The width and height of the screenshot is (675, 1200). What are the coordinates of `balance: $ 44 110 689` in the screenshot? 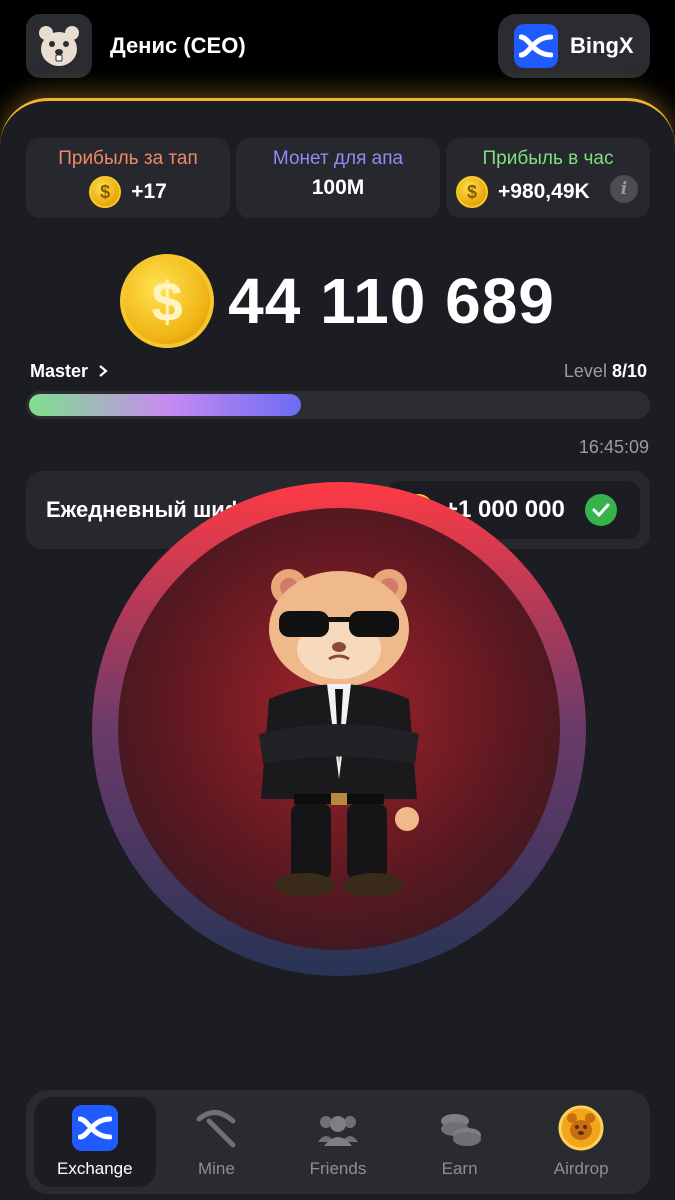 It's located at (337, 301).